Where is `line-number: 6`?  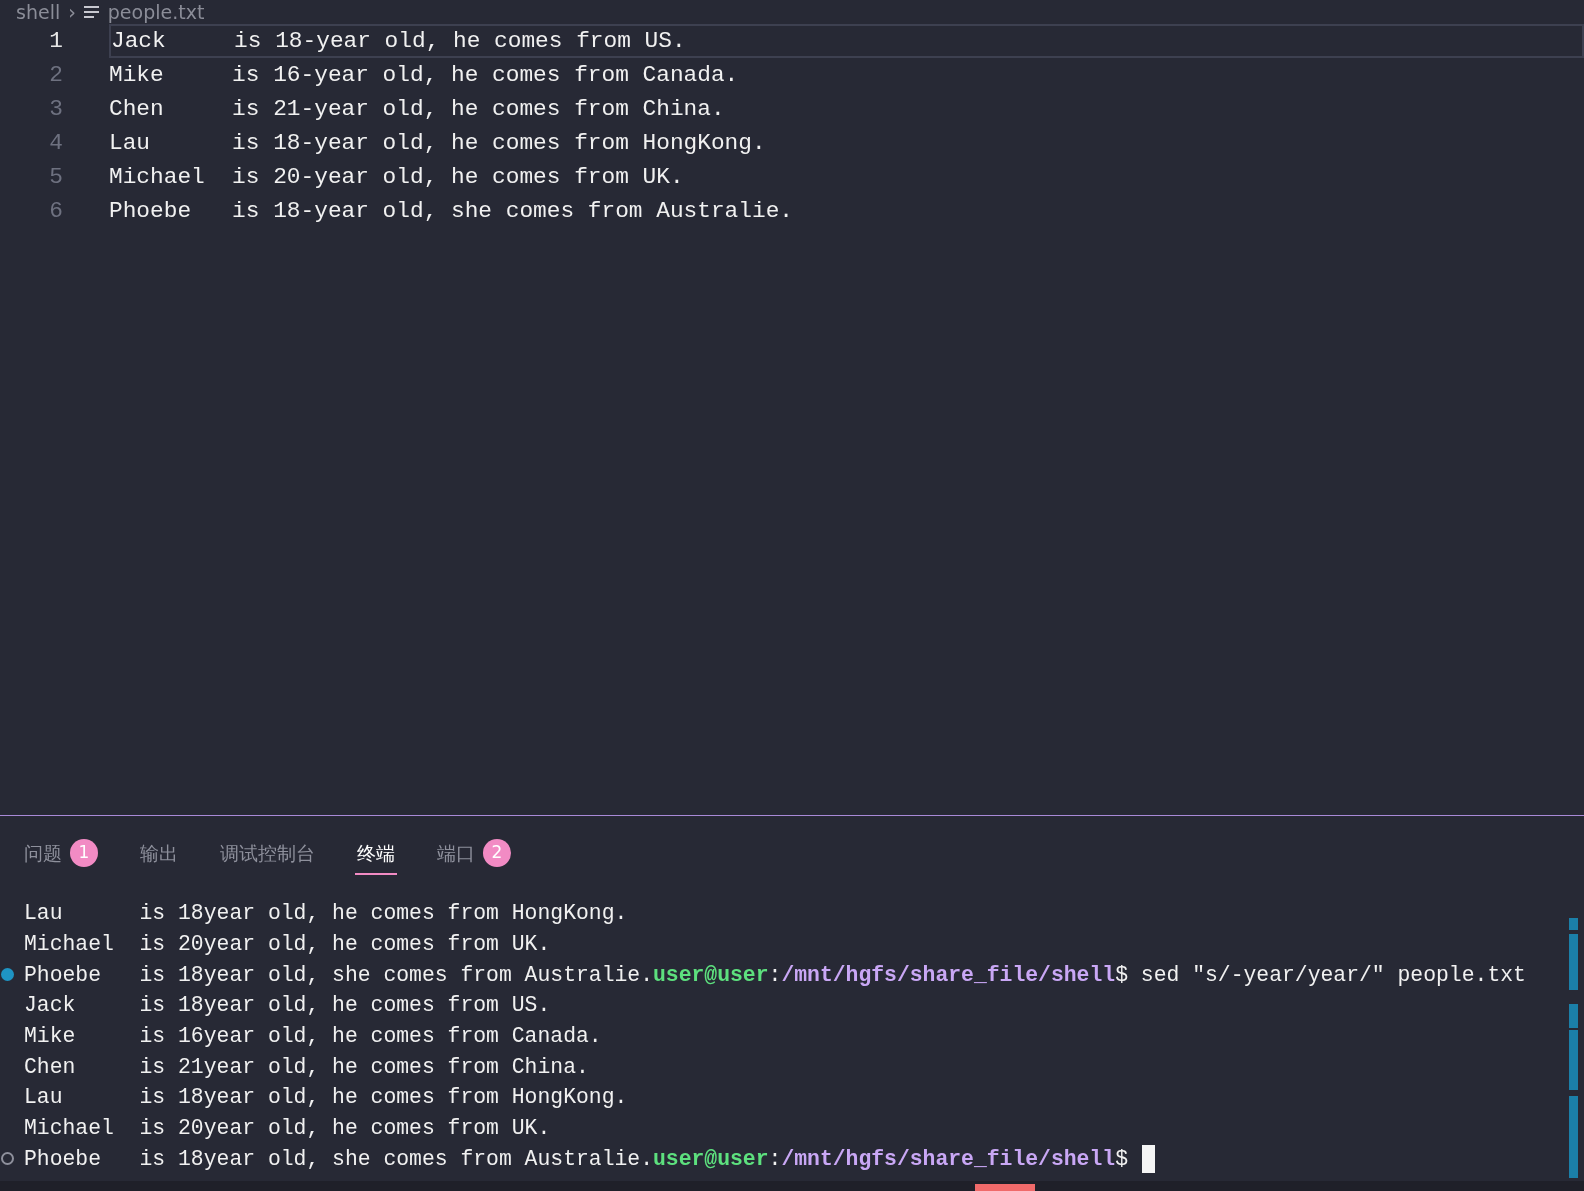 line-number: 6 is located at coordinates (55, 211).